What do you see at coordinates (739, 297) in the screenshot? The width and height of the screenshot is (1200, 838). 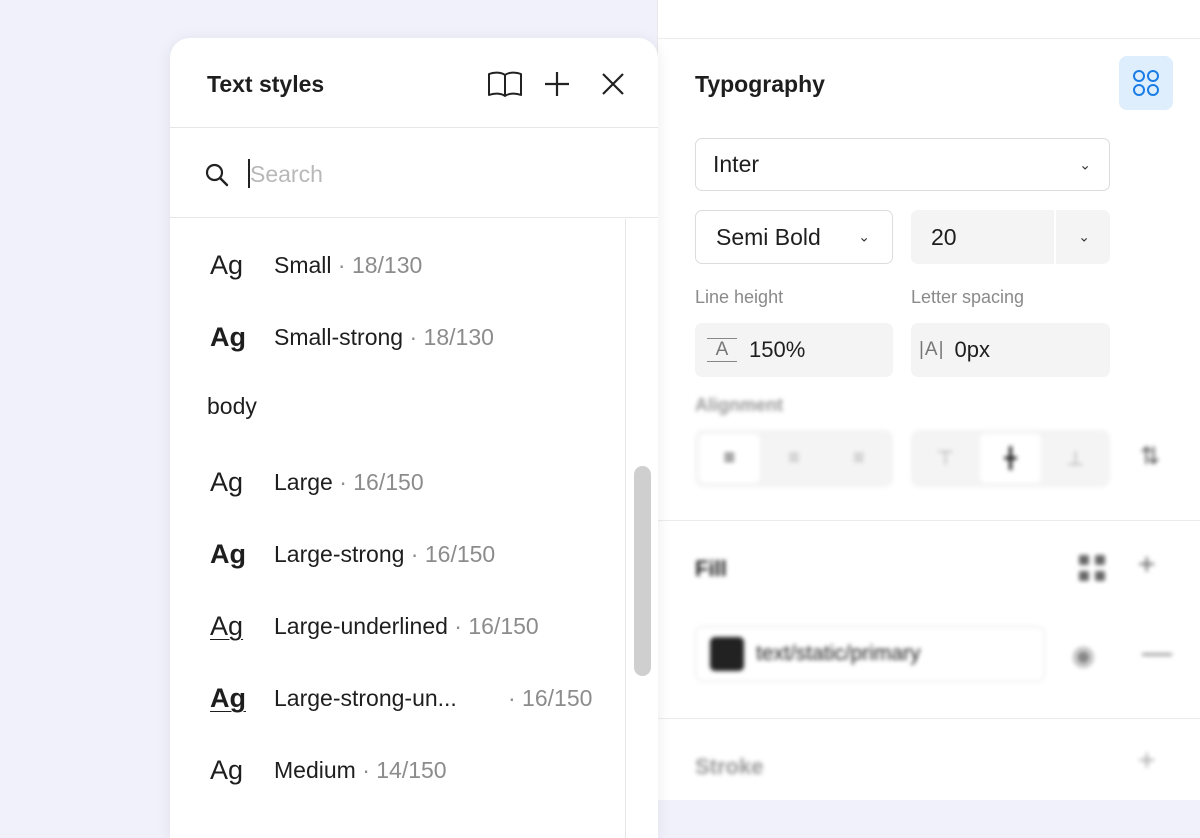 I see `line-height-label: Line height` at bounding box center [739, 297].